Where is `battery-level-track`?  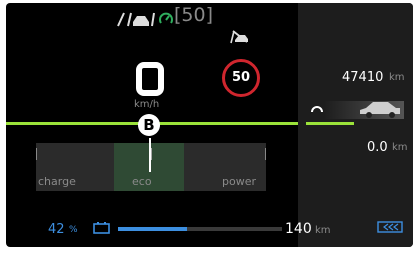
battery-level-track is located at coordinates (200, 229).